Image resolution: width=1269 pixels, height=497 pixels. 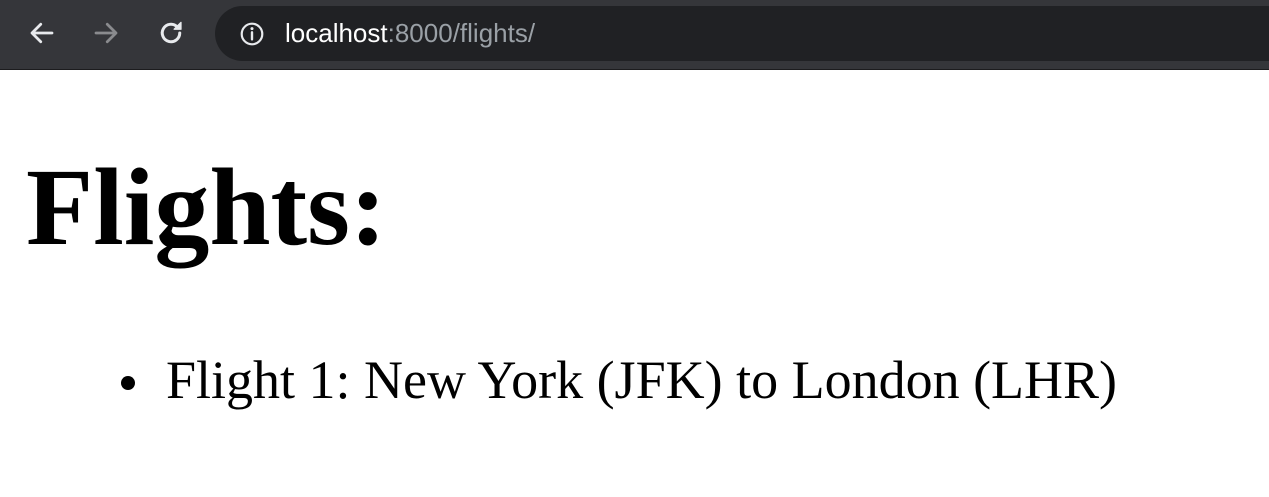 I want to click on reload-icon, so click(x=171, y=32).